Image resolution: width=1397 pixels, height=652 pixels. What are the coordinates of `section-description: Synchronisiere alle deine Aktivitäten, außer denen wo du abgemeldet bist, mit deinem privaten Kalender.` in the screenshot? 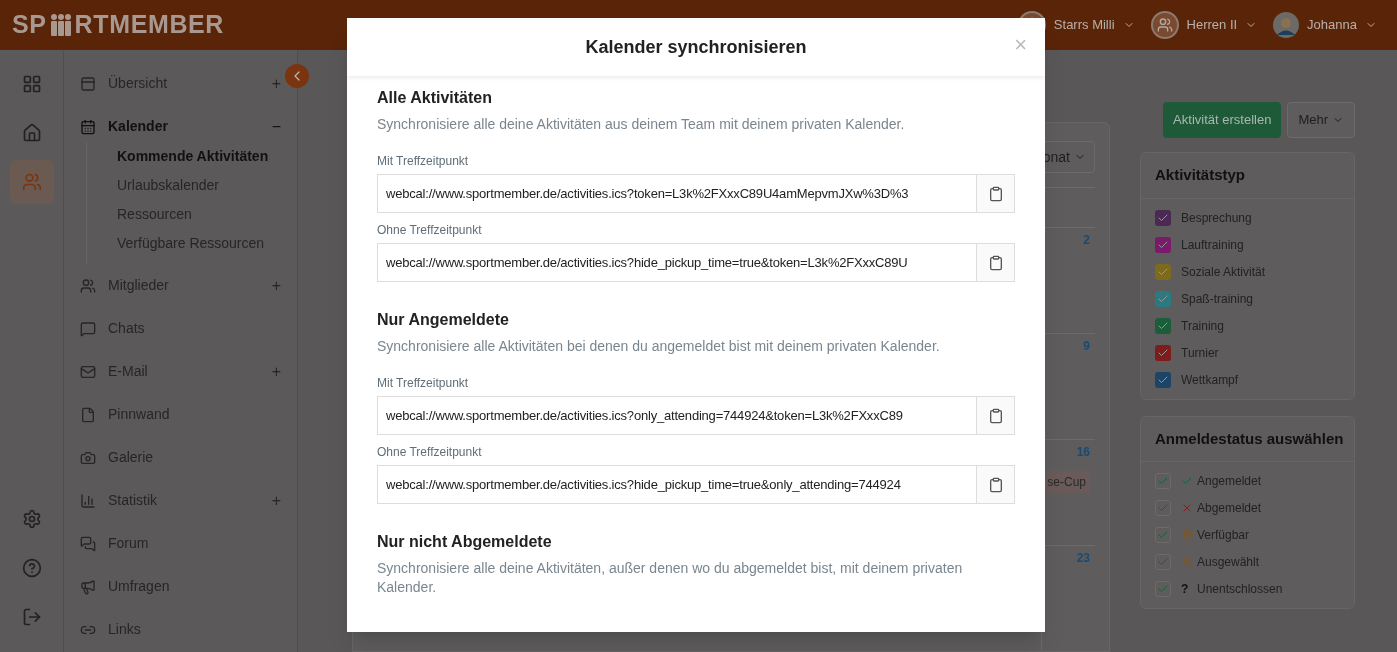 It's located at (670, 578).